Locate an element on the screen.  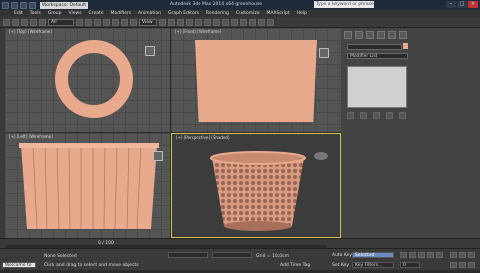
zoom-all-icon is located at coordinates (462, 255).